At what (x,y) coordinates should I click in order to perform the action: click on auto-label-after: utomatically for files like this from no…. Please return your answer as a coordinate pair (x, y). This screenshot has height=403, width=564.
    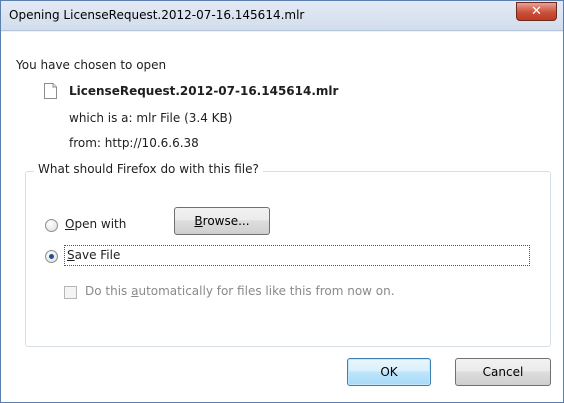
    Looking at the image, I should click on (266, 291).